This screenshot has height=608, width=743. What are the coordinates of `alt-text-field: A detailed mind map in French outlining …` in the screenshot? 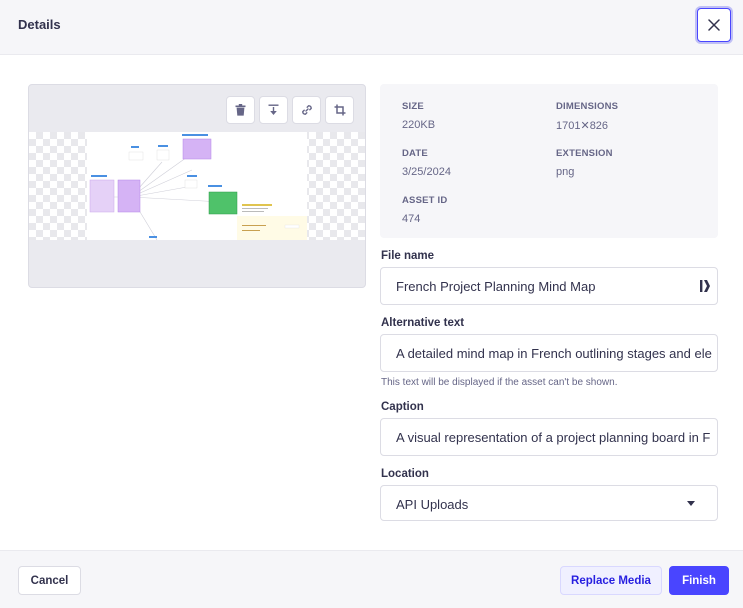 It's located at (549, 353).